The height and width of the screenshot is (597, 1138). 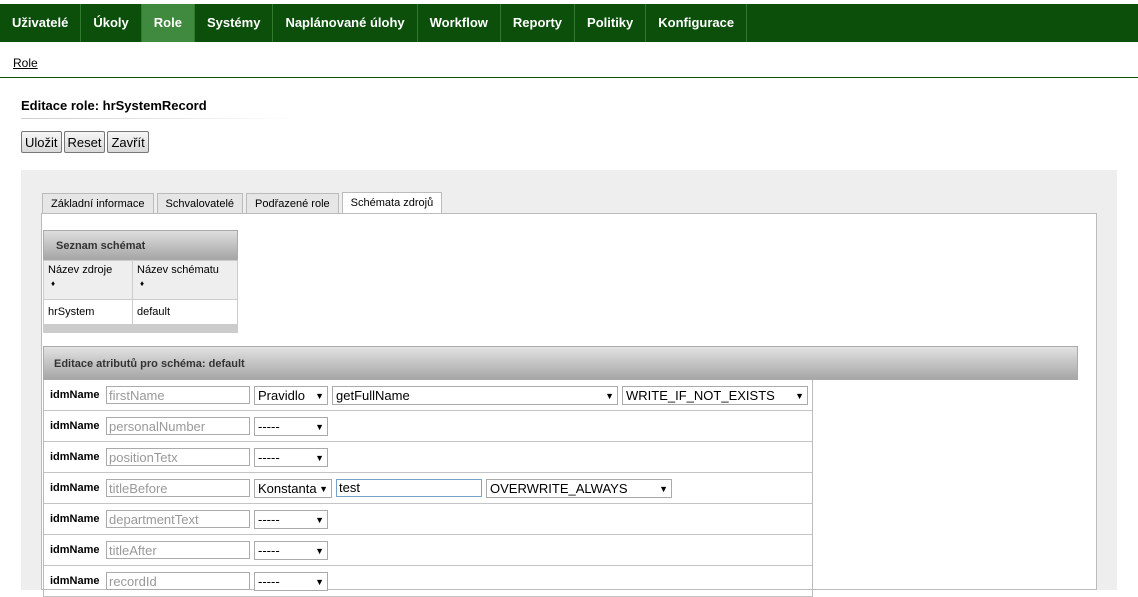 I want to click on attribute-row: idmName positionTetx ----- ▼, so click(x=428, y=457).